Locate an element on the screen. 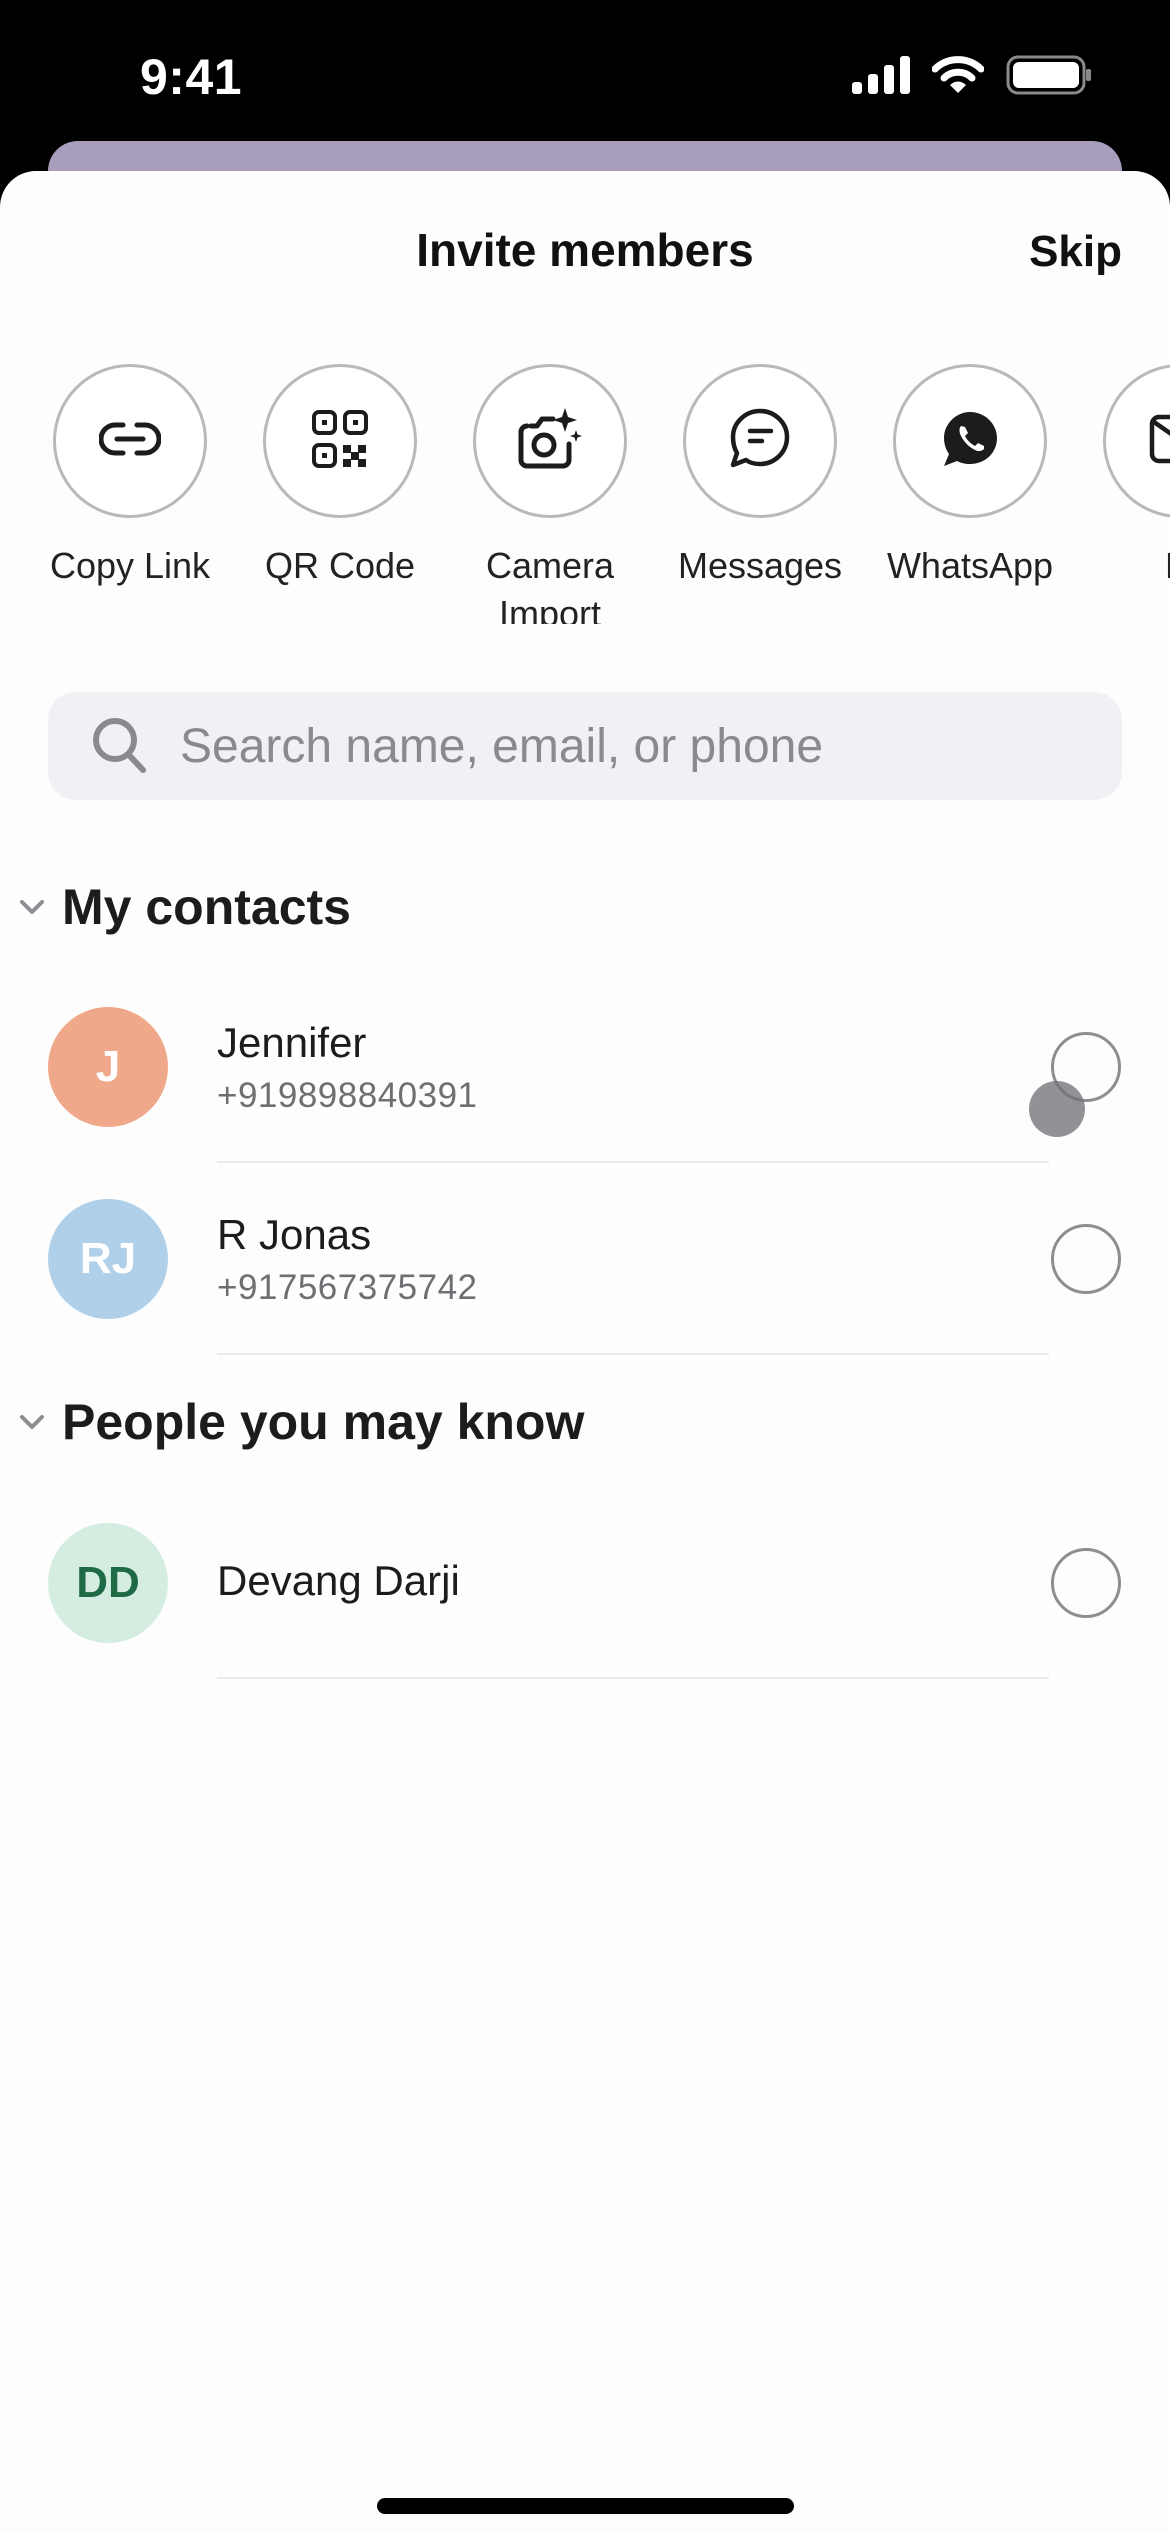 The width and height of the screenshot is (1170, 2532). share-option-copy-link: Copy Link is located at coordinates (130, 477).